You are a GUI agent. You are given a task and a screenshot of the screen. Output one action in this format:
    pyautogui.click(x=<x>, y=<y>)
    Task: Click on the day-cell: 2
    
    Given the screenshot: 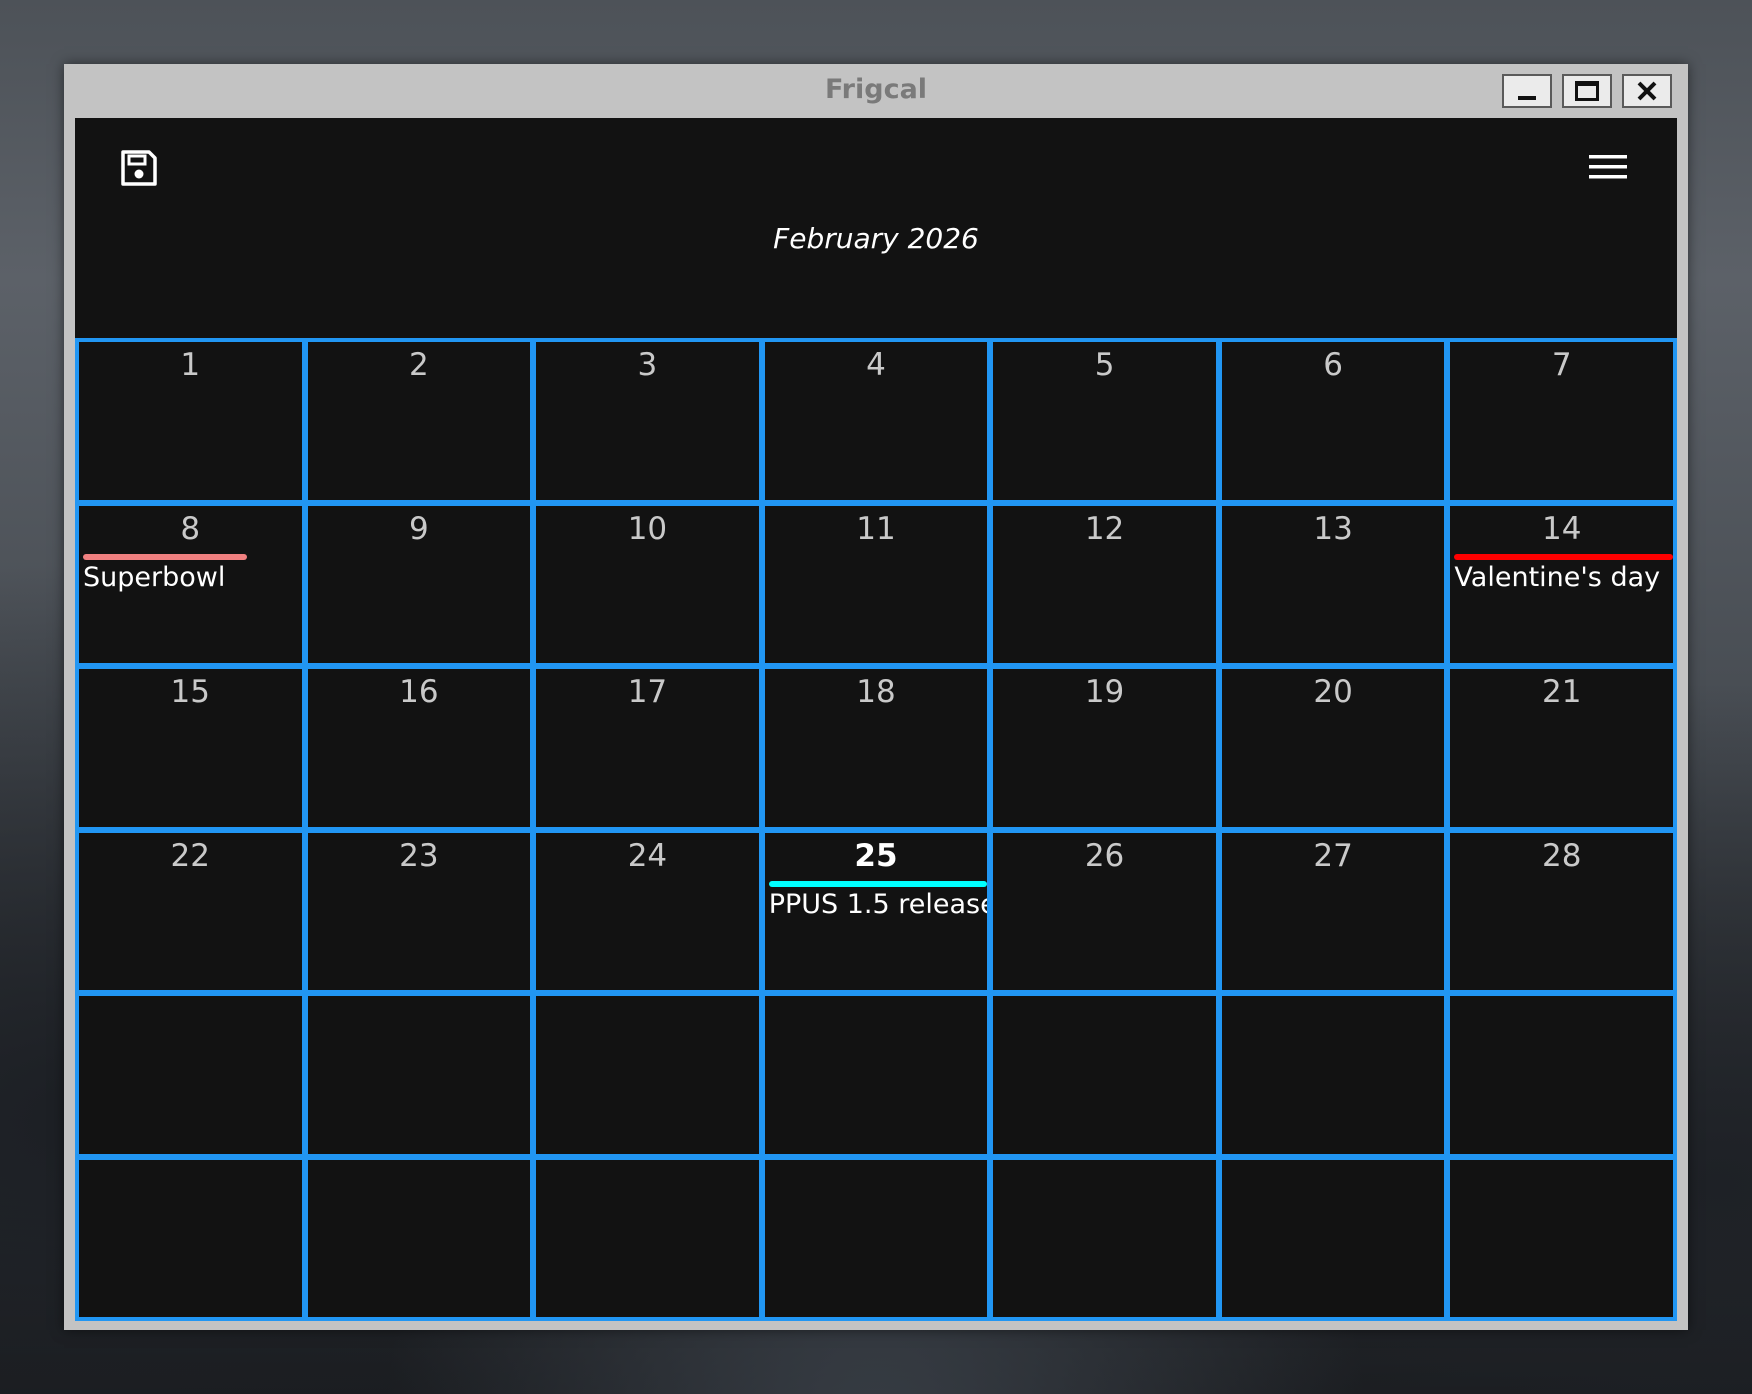 What is the action you would take?
    pyautogui.click(x=419, y=421)
    